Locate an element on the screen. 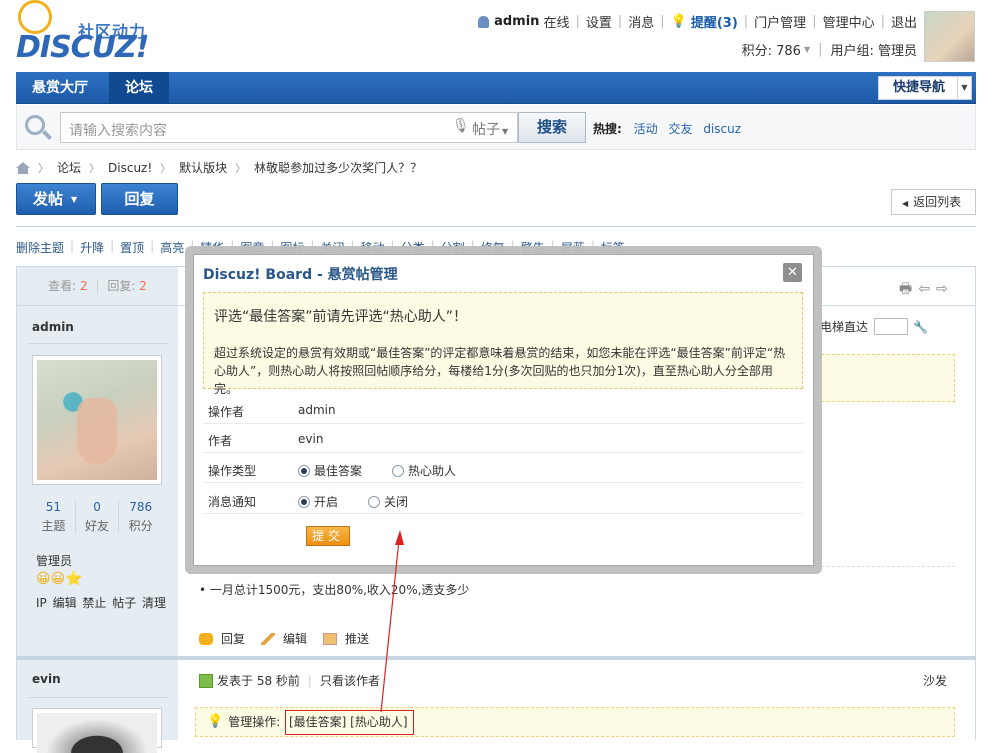  radio-best-answer: 最佳答案 is located at coordinates (330, 470).